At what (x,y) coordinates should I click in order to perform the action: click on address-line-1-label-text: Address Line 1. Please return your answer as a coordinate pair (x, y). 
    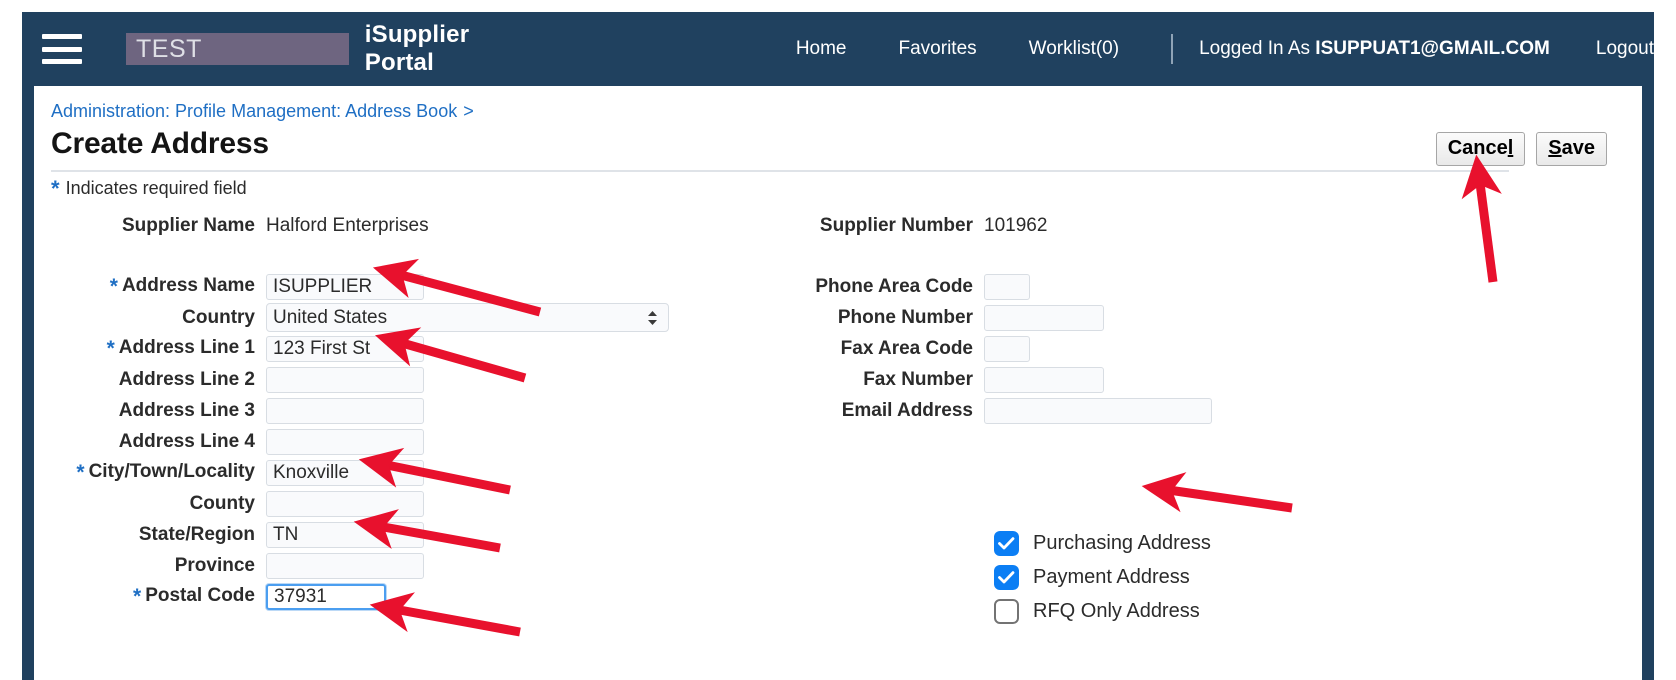
    Looking at the image, I should click on (186, 347).